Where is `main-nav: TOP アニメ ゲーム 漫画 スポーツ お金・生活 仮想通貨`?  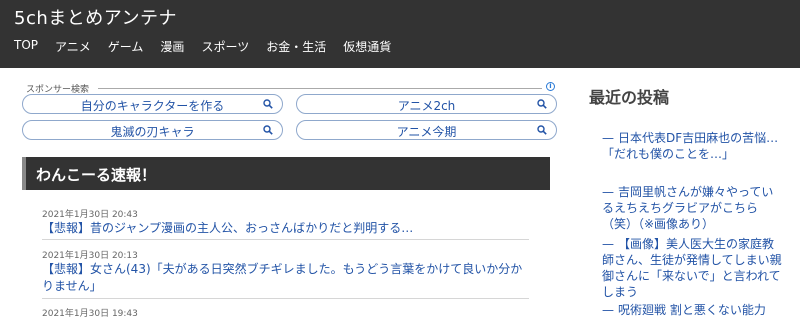 main-nav: TOP アニメ ゲーム 漫画 スポーツ お金・生活 仮想通貨 is located at coordinates (211, 46).